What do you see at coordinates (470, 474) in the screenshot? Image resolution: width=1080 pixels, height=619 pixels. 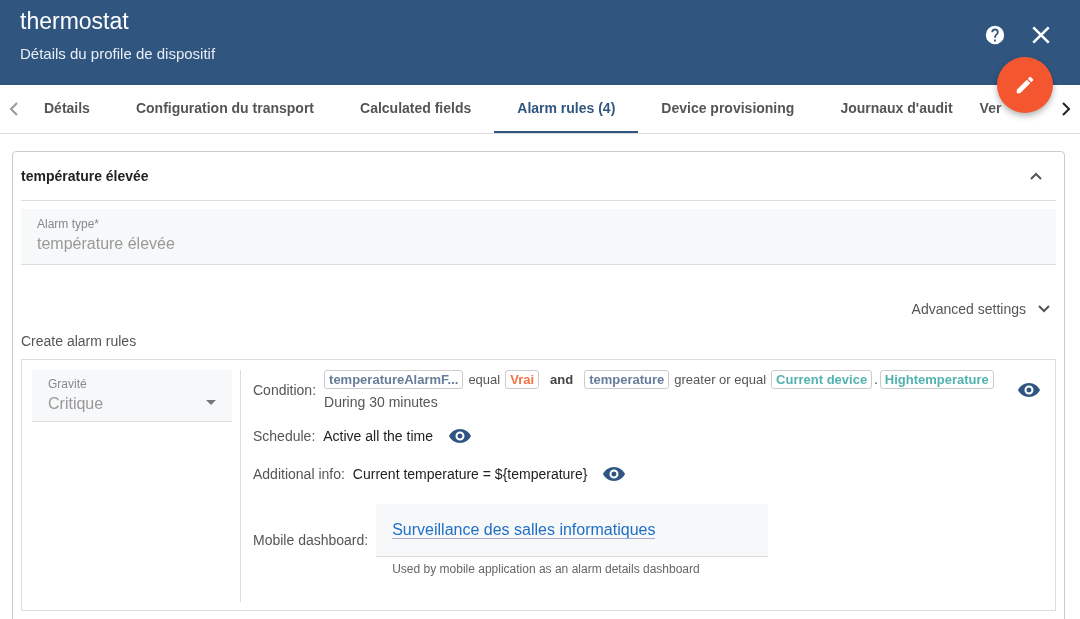 I see `additional-info-value: Current temperature = ${temperature}` at bounding box center [470, 474].